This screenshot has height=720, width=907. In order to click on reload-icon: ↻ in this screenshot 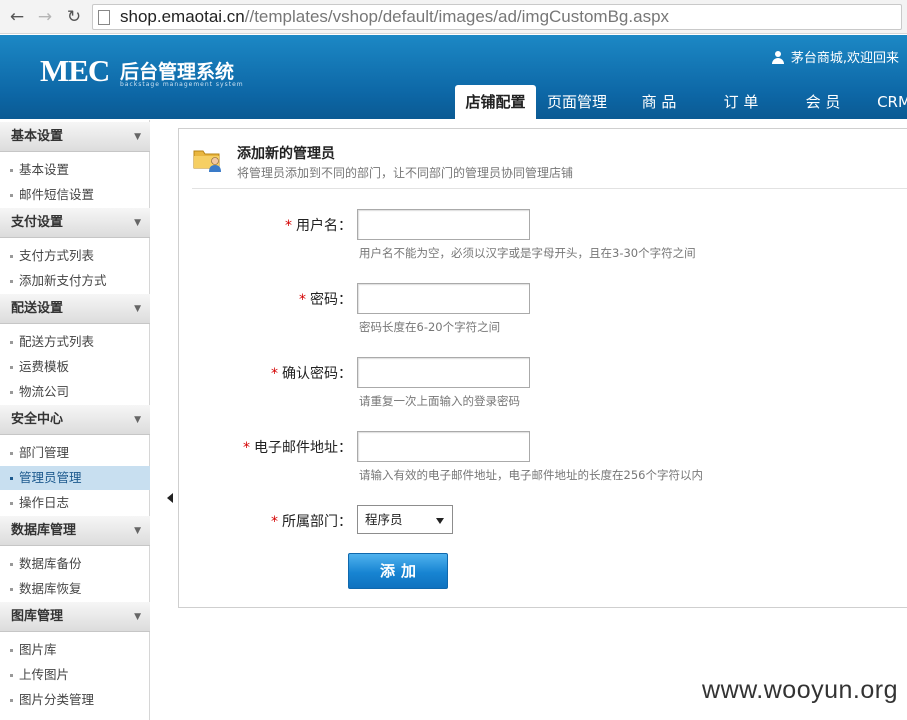, I will do `click(74, 17)`.